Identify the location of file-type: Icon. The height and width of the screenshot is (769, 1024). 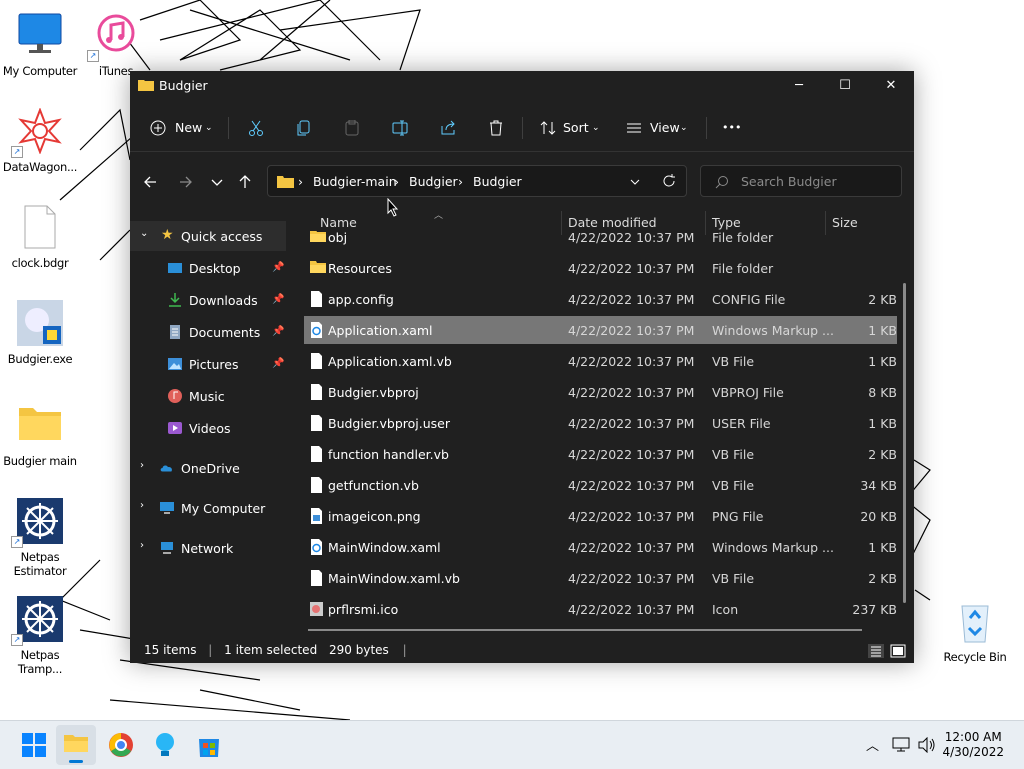
(725, 609).